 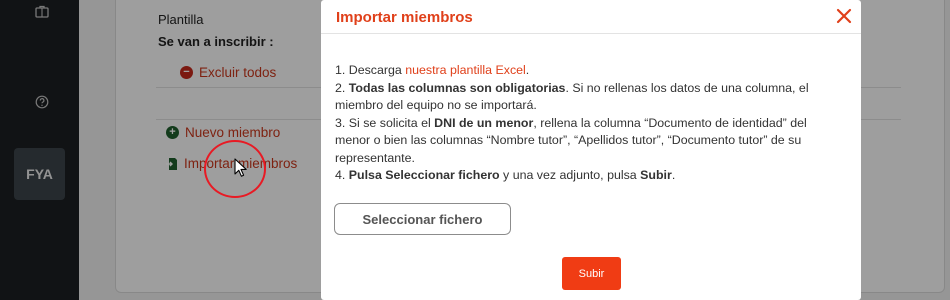 What do you see at coordinates (591, 273) in the screenshot?
I see `submit-button: Subir` at bounding box center [591, 273].